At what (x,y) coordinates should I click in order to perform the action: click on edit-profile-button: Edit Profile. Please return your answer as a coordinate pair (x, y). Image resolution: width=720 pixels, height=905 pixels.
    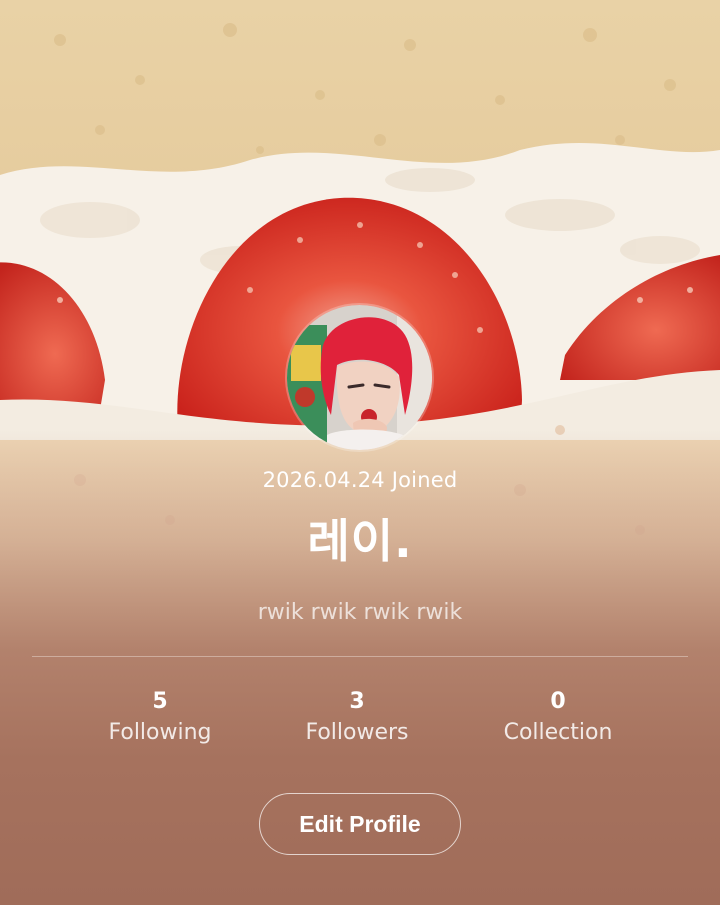
    Looking at the image, I should click on (360, 824).